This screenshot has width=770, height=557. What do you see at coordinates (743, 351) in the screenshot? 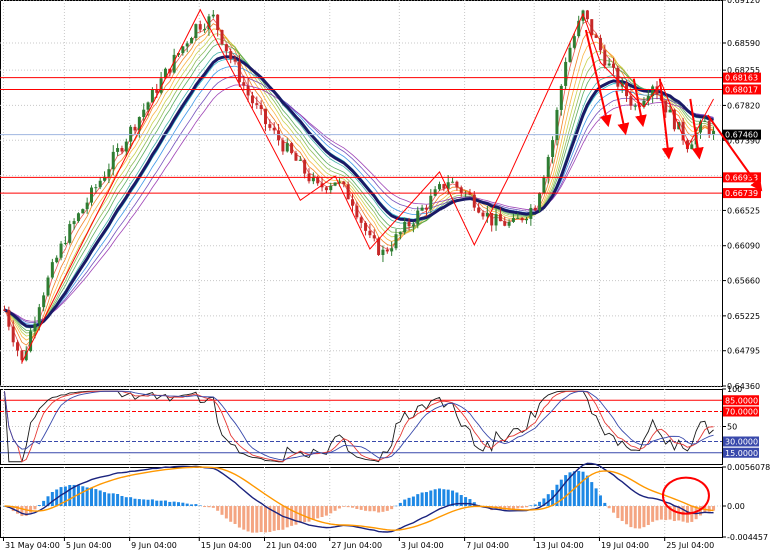
I see `price-tick-label: 0.64795` at bounding box center [743, 351].